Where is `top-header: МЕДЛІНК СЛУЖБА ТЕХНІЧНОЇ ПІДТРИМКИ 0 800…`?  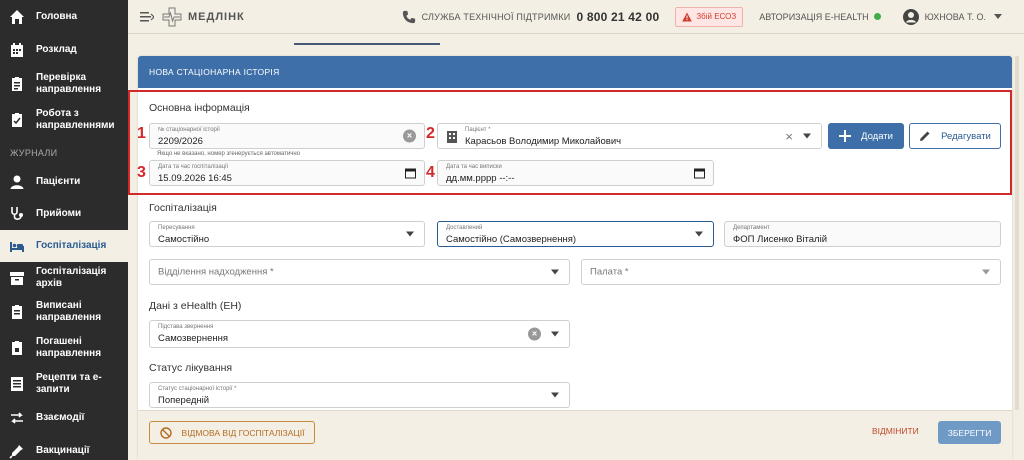 top-header: МЕДЛІНК СЛУЖБА ТЕХНІЧНОЇ ПІДТРИМКИ 0 800… is located at coordinates (576, 17).